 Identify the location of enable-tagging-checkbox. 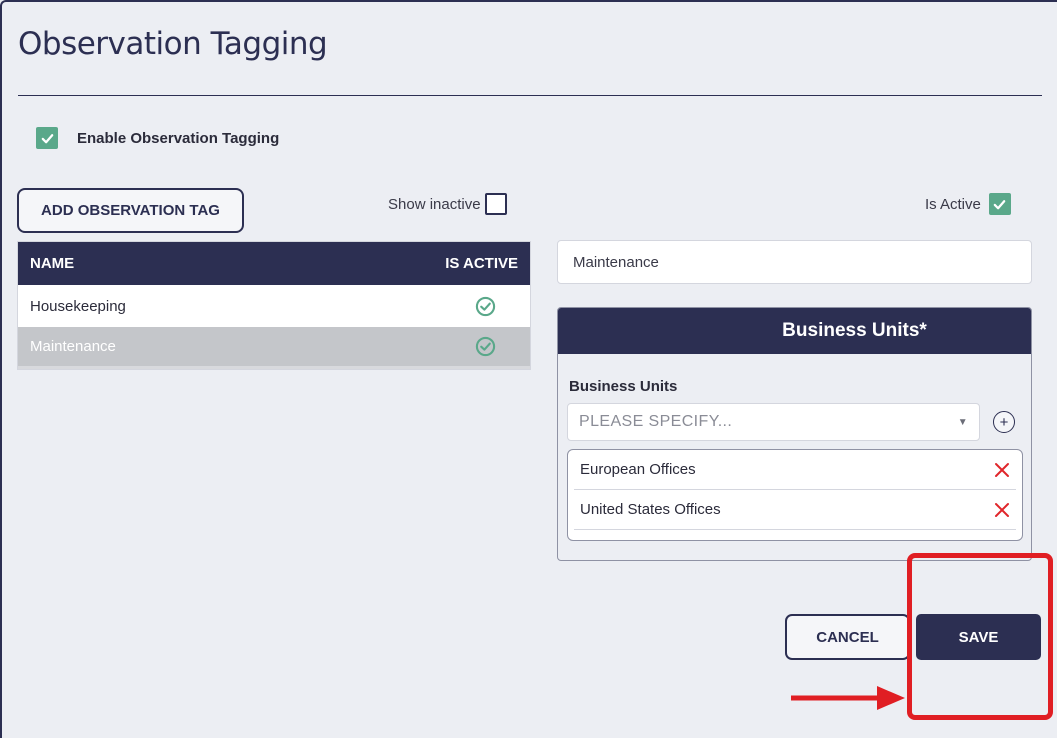
(47, 138).